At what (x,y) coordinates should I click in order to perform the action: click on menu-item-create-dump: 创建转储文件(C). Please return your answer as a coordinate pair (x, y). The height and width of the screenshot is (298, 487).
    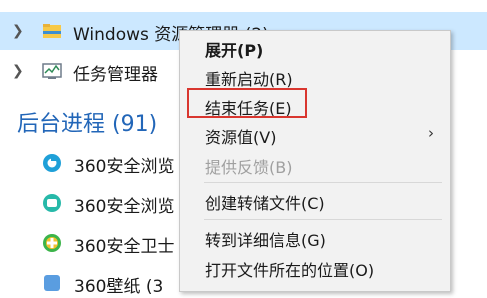
    Looking at the image, I should click on (315, 200).